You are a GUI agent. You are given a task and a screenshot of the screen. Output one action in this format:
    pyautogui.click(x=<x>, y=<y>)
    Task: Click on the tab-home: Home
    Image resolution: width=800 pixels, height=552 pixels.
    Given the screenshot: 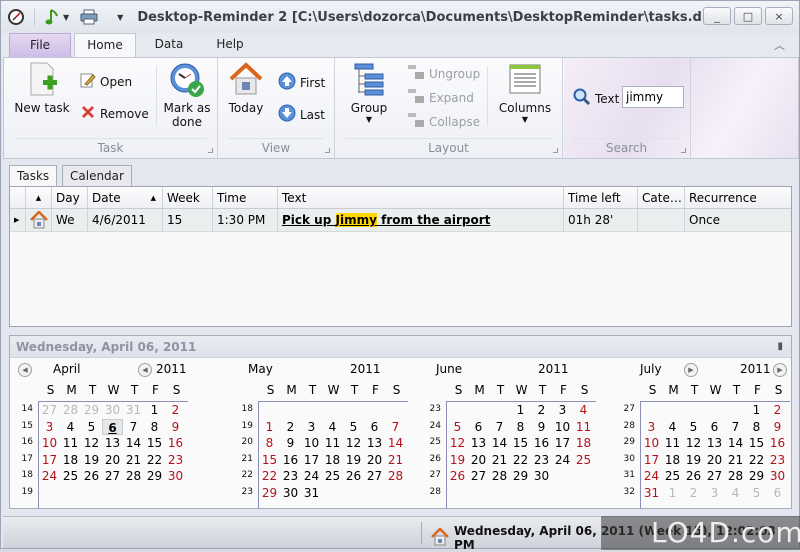 What is the action you would take?
    pyautogui.click(x=105, y=45)
    